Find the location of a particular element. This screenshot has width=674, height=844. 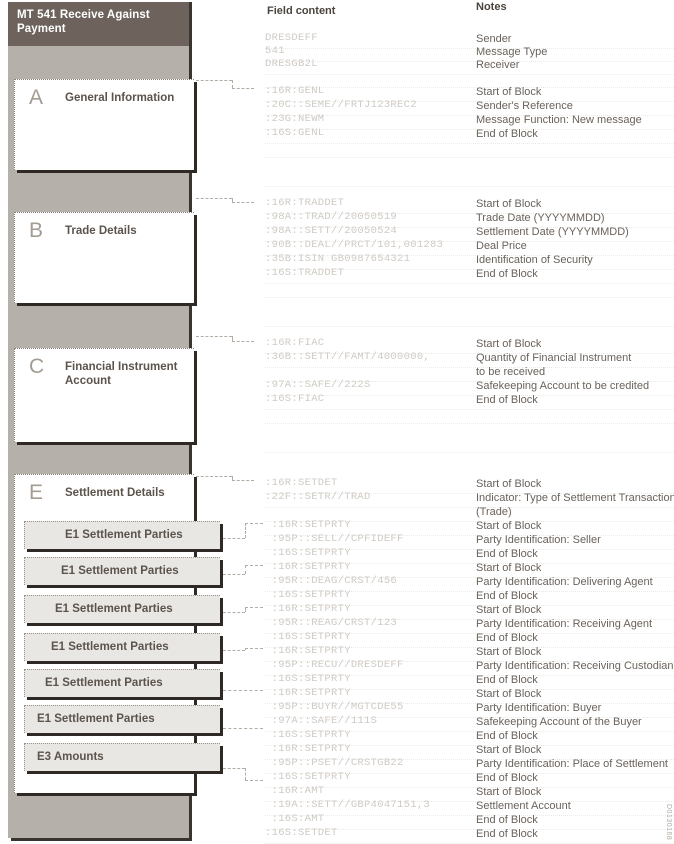

field-content-cell: :16R:GENL is located at coordinates (295, 91).